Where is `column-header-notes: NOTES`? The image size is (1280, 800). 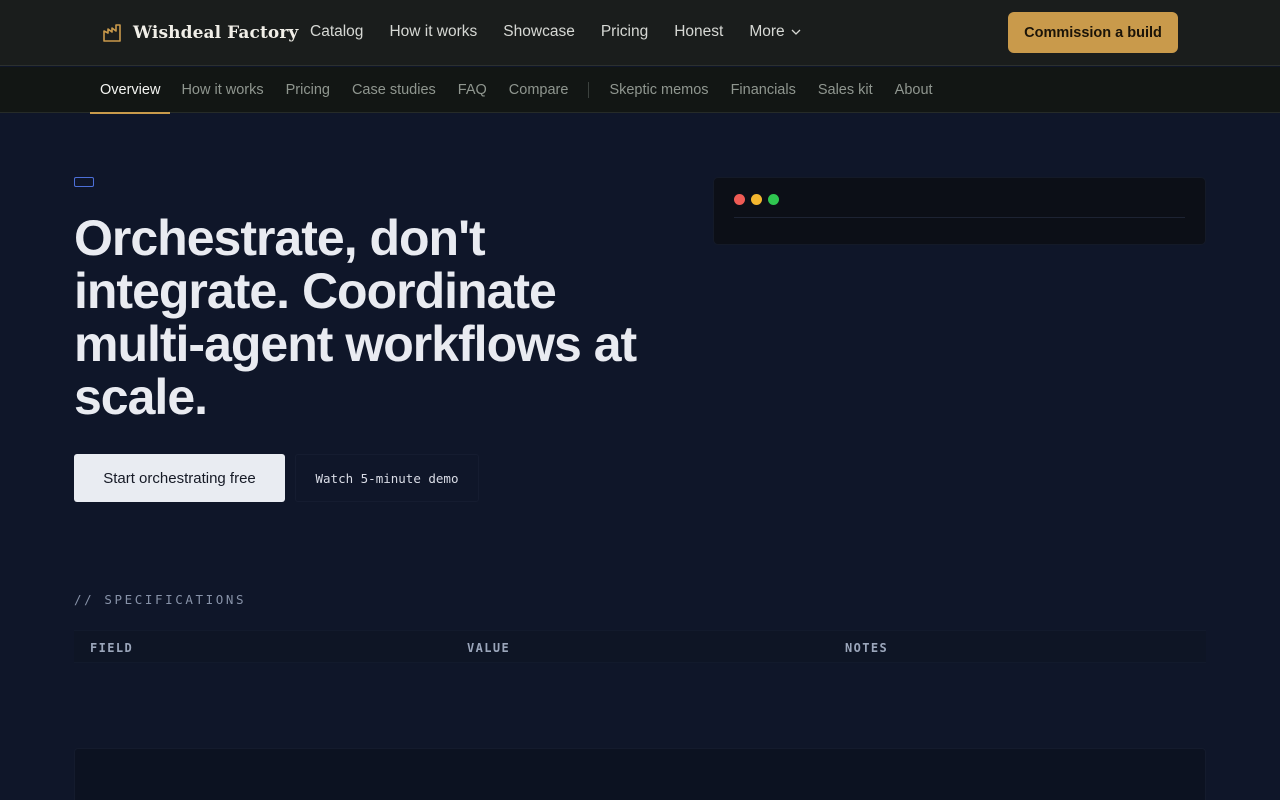
column-header-notes: NOTES is located at coordinates (867, 648).